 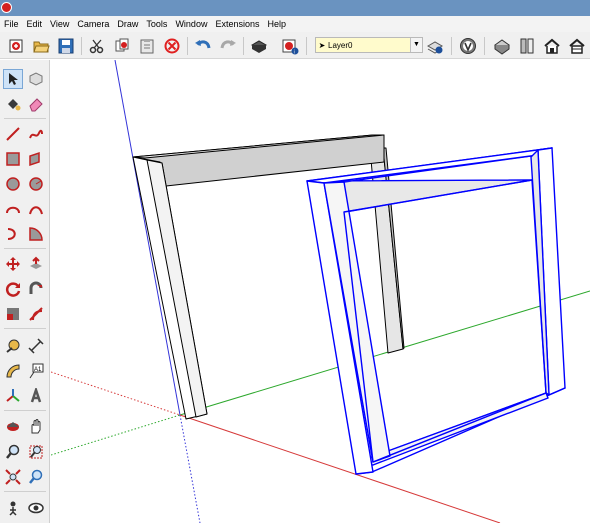 I want to click on two-point-arc-icon, so click(x=36, y=209).